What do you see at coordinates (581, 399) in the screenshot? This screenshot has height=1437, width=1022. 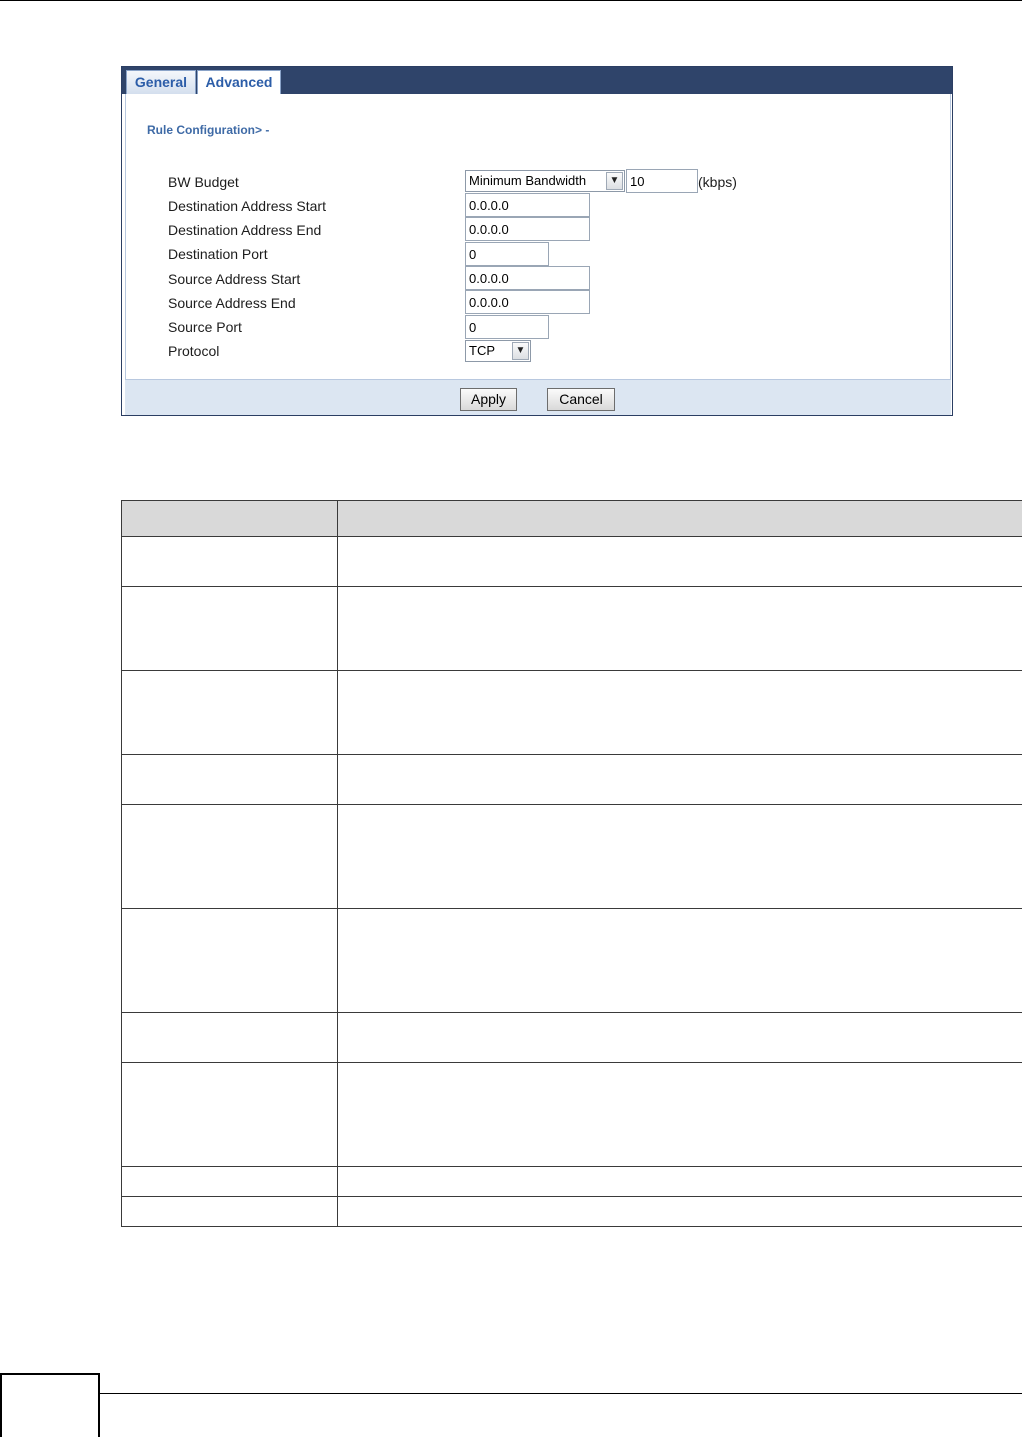 I see `cancel-button: Cancel` at bounding box center [581, 399].